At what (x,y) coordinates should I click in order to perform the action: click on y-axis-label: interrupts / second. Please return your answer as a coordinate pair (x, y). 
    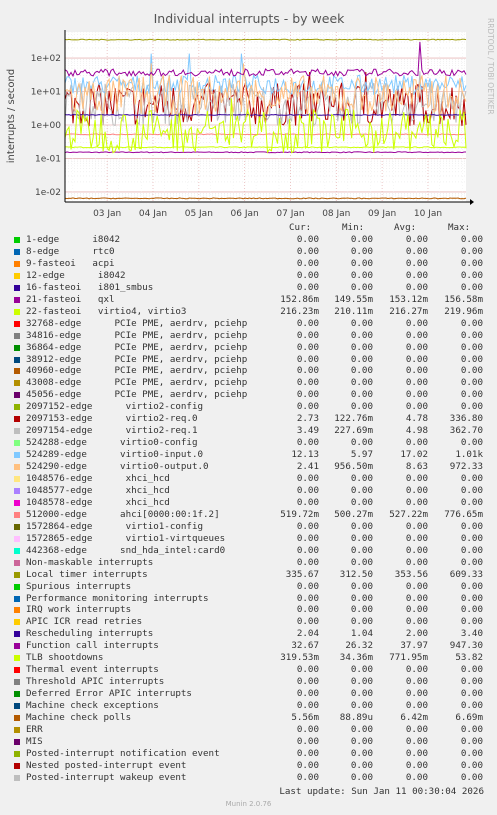
    Looking at the image, I should click on (11, 116).